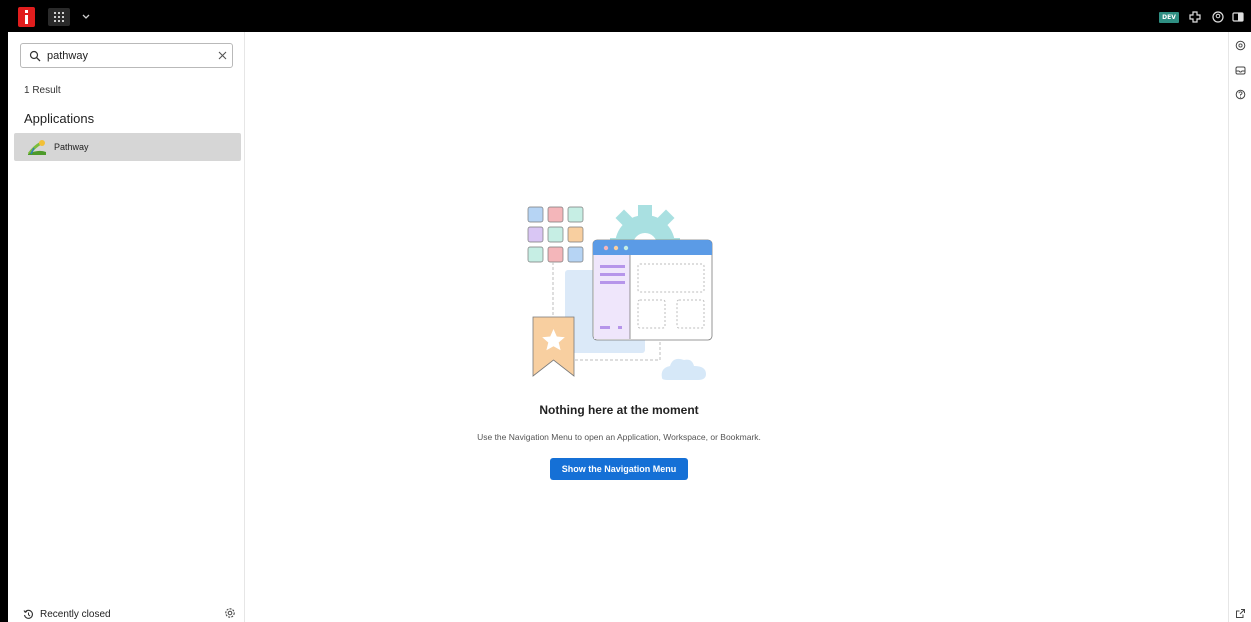 The image size is (1251, 622). Describe the element at coordinates (4, 327) in the screenshot. I see `left-edge` at that location.